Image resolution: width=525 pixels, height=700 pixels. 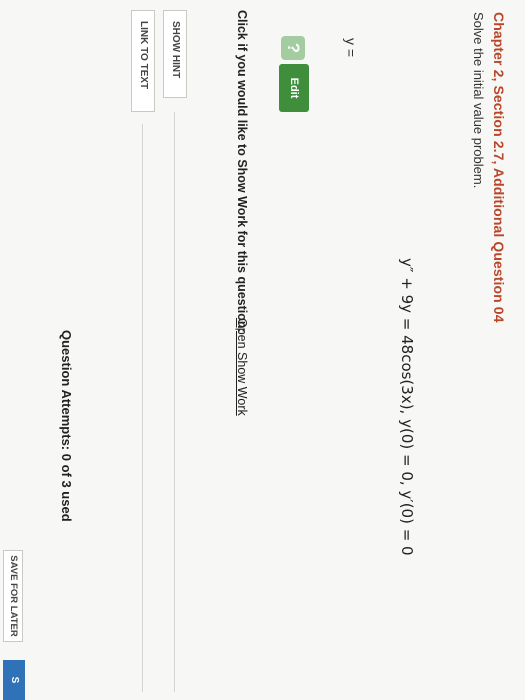 I want to click on question-instruction: Solve the initial value problem., so click(x=478, y=100).